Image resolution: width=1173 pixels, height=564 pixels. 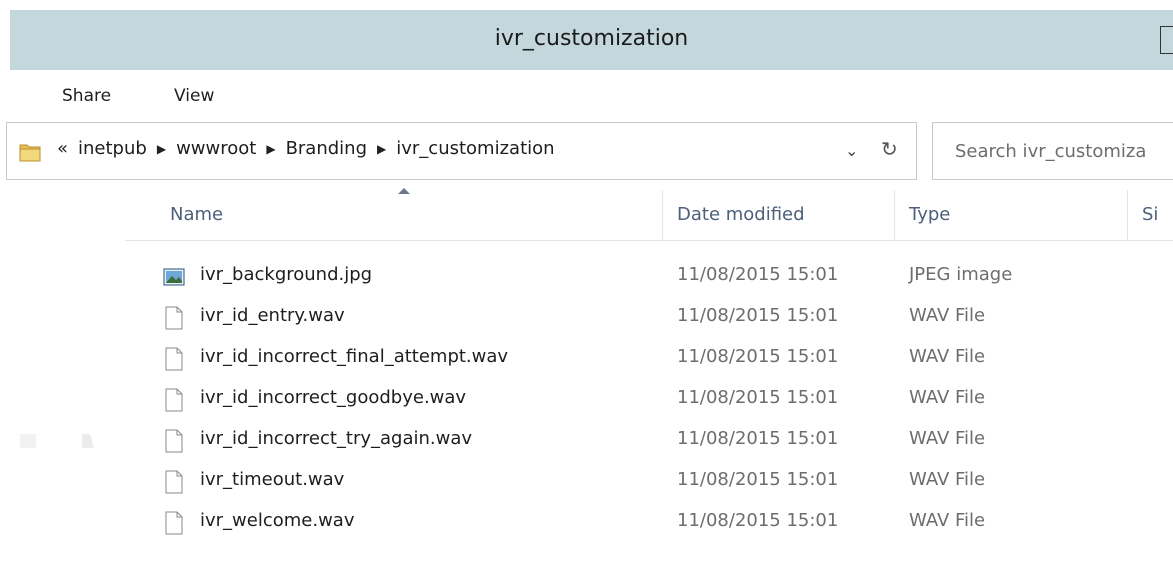 I want to click on breadcrumb-overflow-button: «, so click(x=62, y=148).